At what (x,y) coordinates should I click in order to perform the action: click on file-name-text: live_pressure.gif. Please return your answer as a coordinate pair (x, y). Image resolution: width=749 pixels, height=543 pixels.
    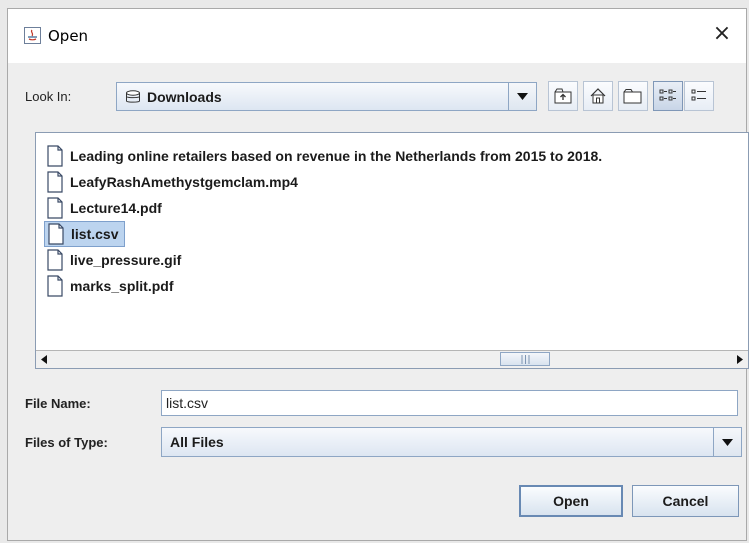
    Looking at the image, I should click on (126, 260).